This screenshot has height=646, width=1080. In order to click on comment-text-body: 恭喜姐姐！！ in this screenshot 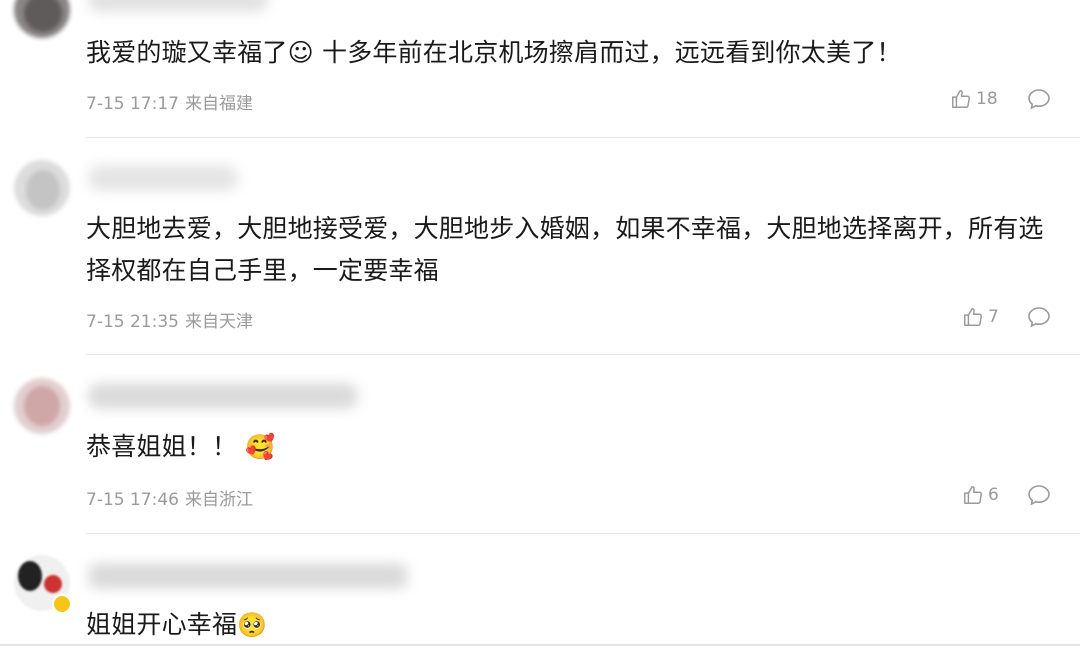, I will do `click(162, 446)`.